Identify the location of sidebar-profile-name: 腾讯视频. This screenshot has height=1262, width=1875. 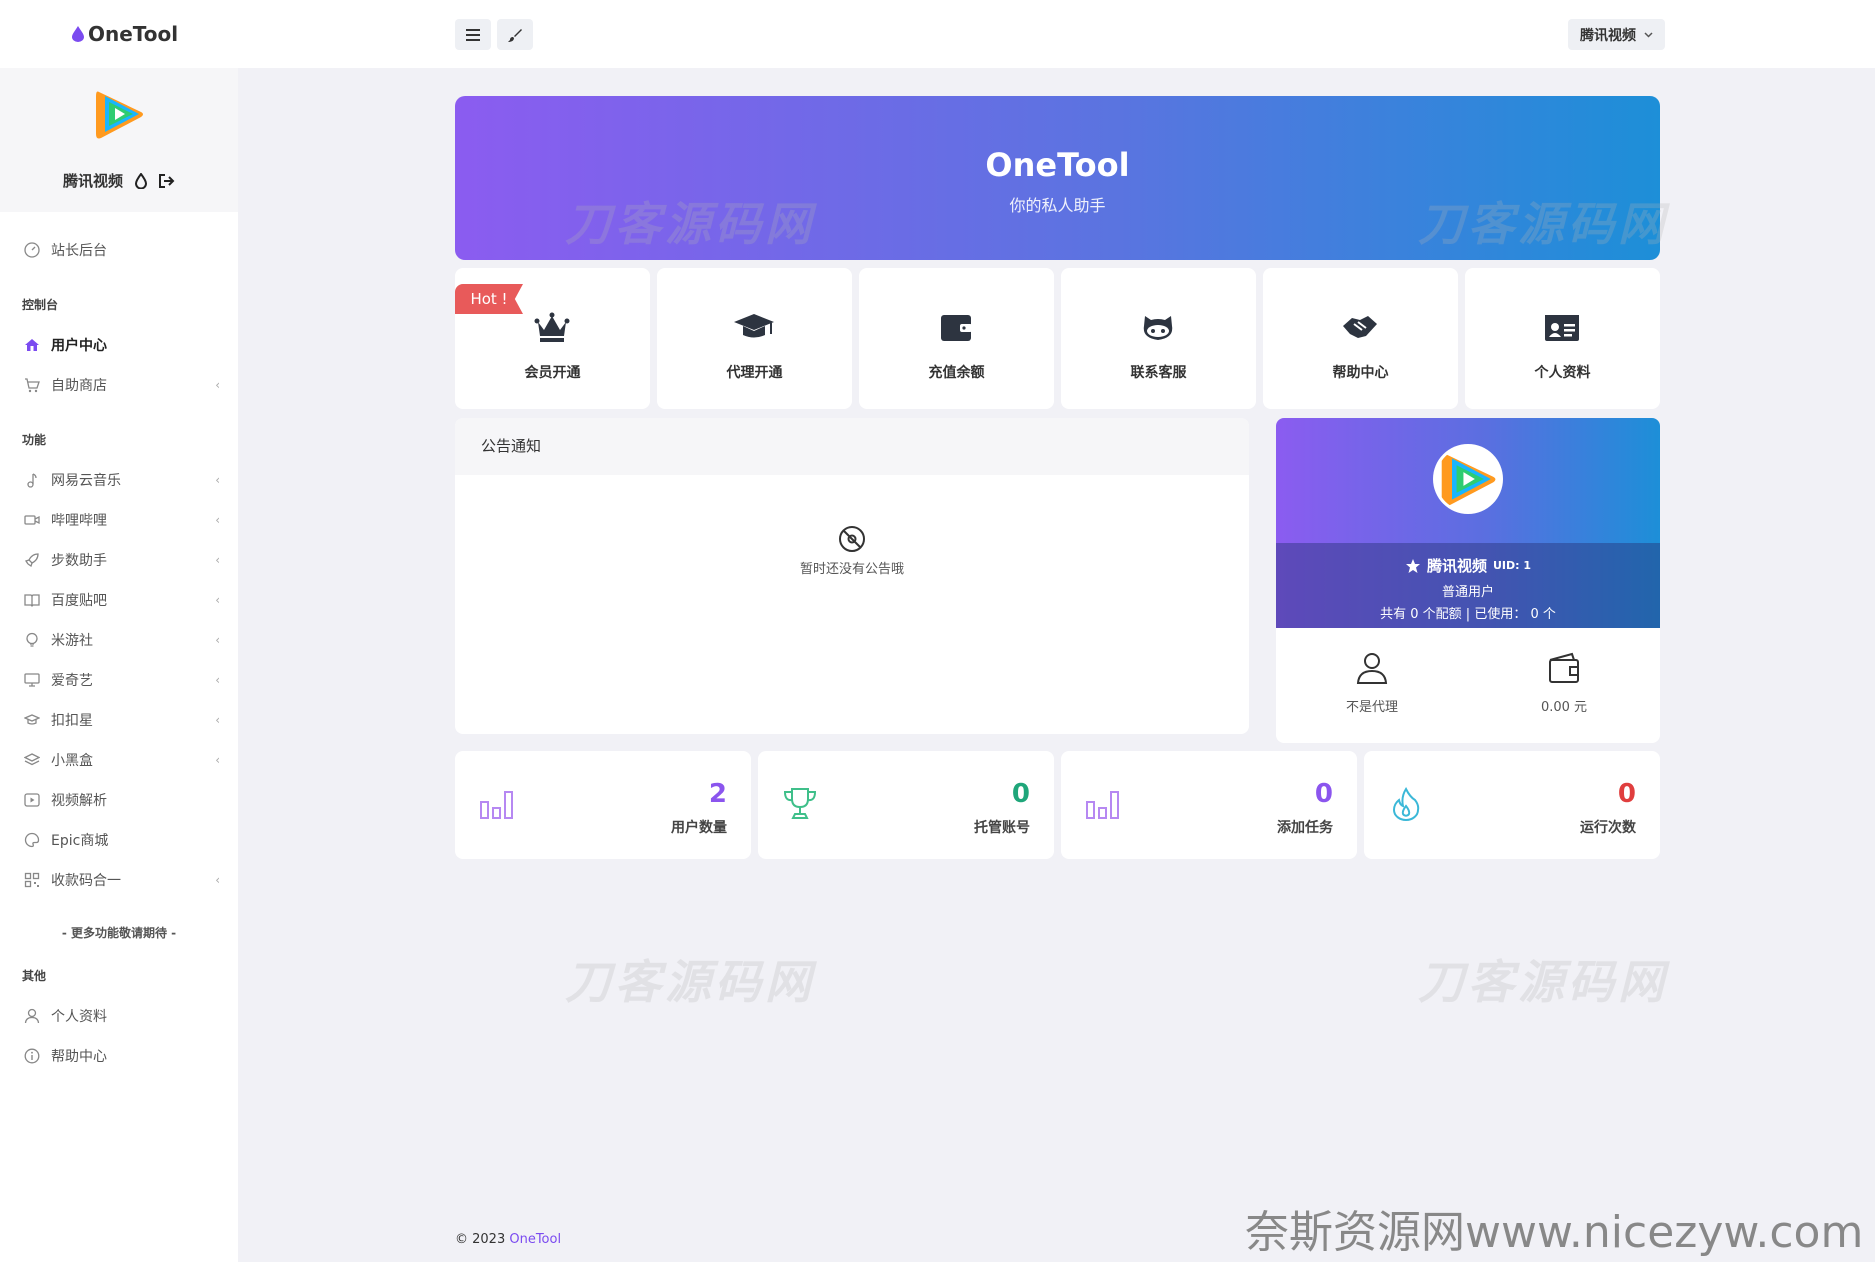
(92, 181).